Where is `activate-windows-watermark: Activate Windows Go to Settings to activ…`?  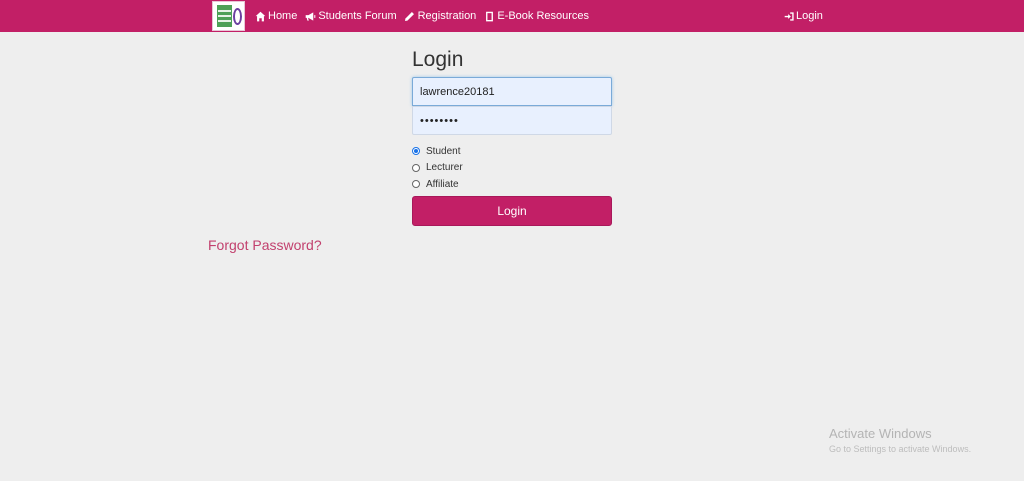 activate-windows-watermark: Activate Windows Go to Settings to activ… is located at coordinates (900, 440).